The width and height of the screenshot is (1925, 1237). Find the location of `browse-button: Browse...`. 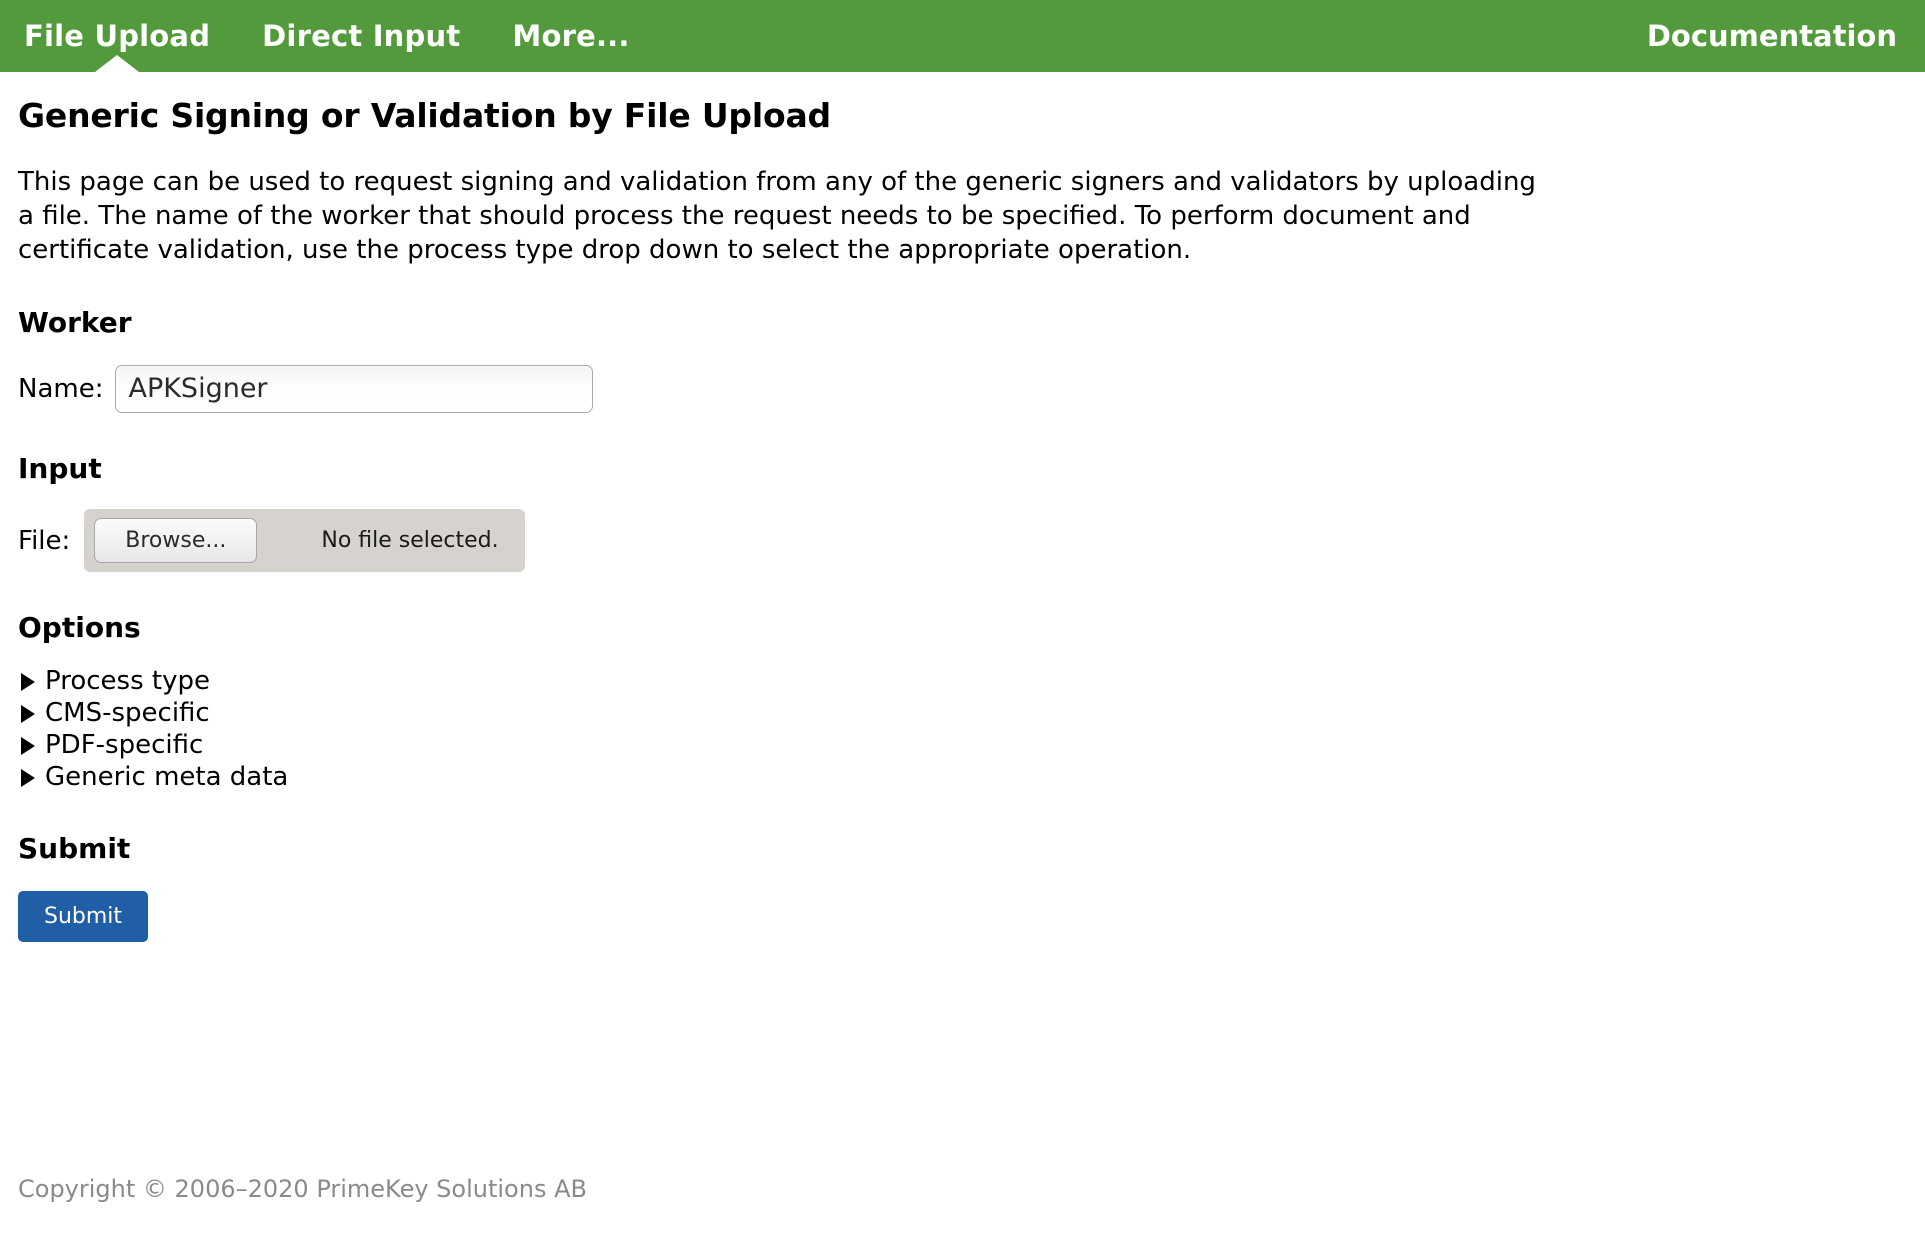

browse-button: Browse... is located at coordinates (176, 540).